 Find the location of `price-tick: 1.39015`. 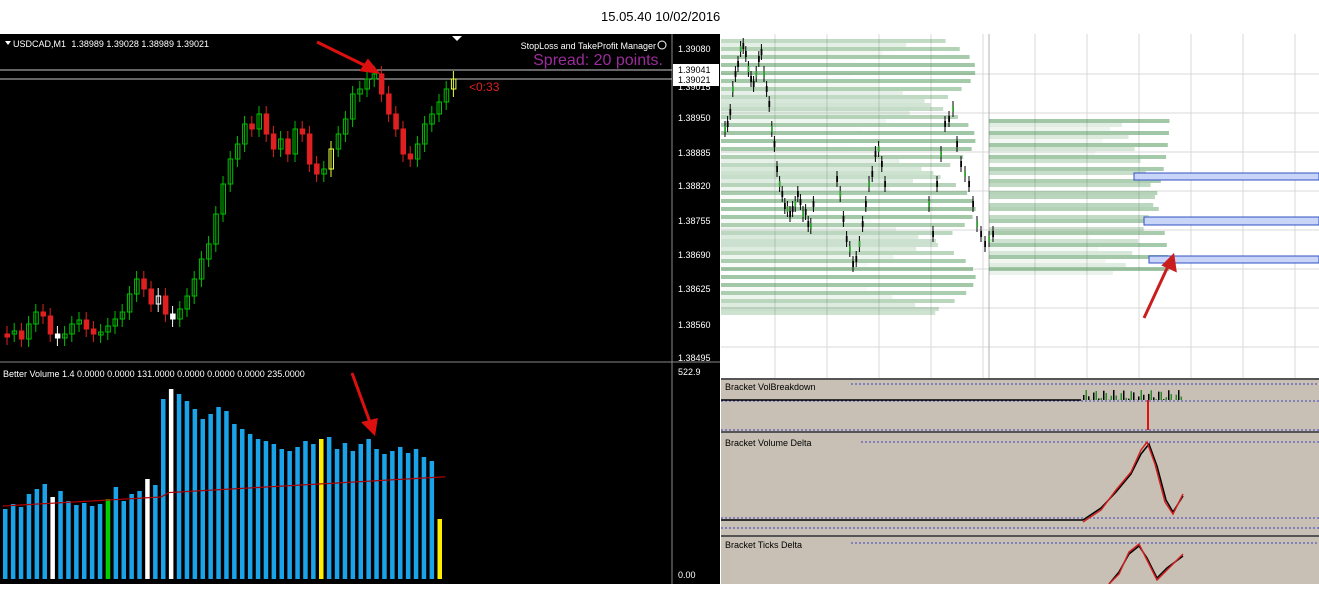

price-tick: 1.39015 is located at coordinates (694, 87).